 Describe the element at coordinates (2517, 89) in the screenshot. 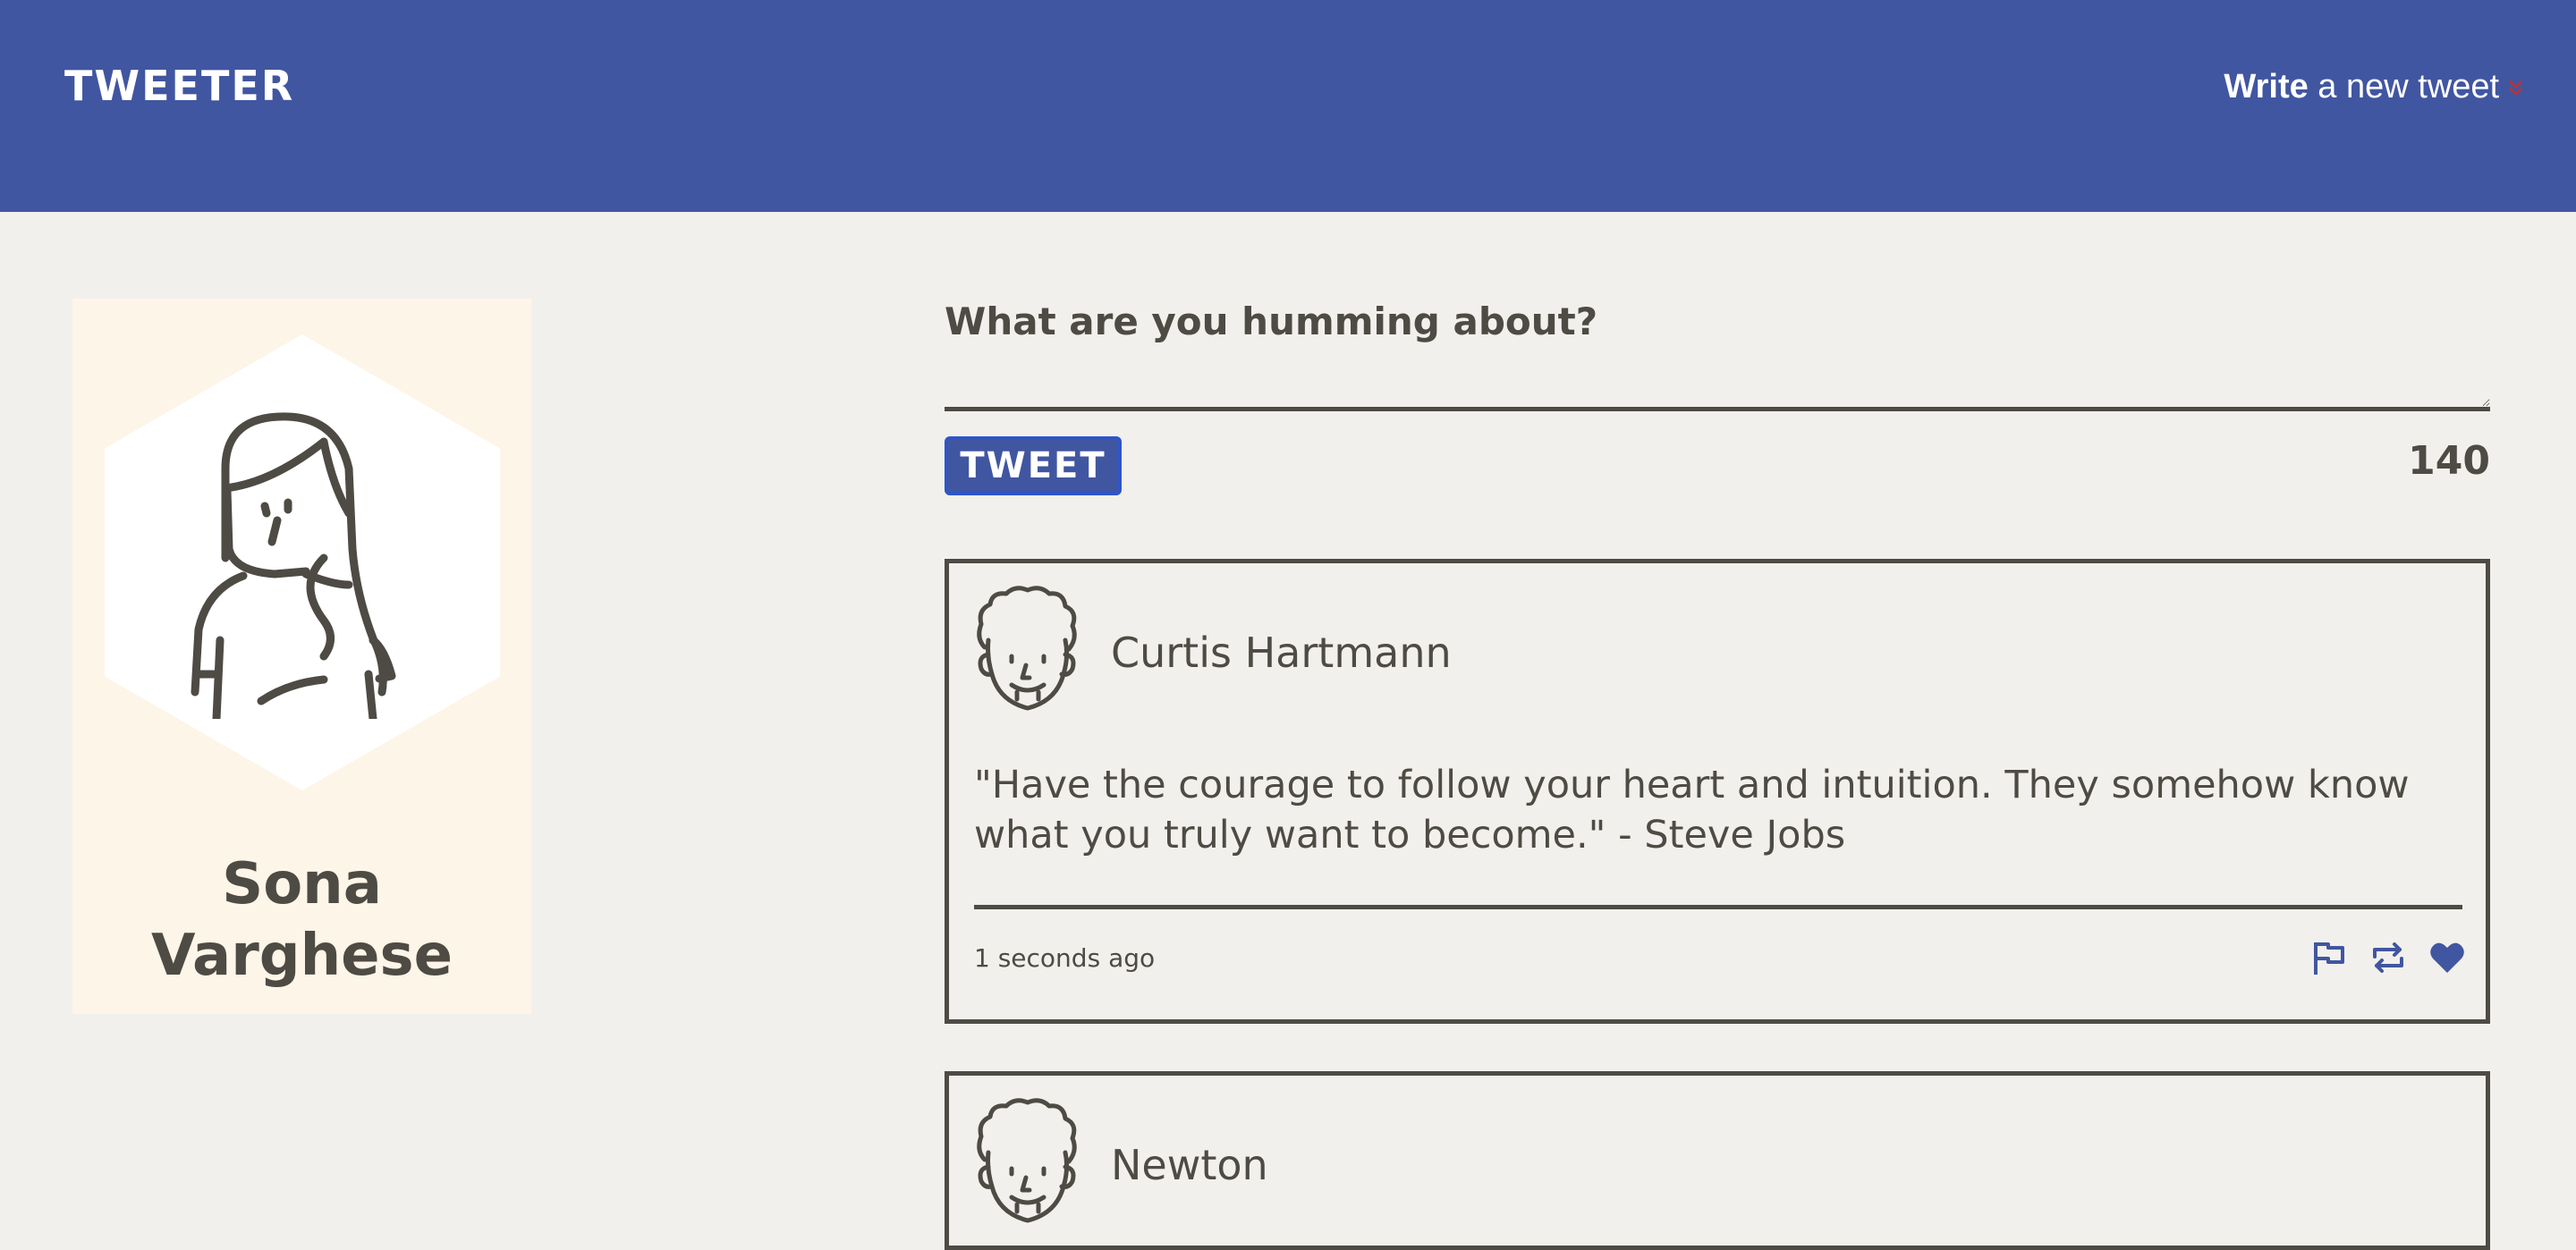

I see `double-chevron-down-icon: »` at that location.